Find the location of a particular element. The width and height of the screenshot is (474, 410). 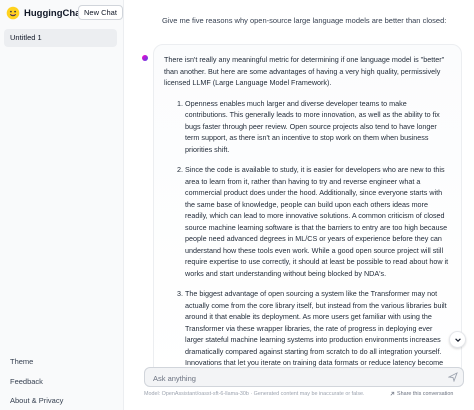

about-privacy-link: About & Privacy is located at coordinates (36, 400).